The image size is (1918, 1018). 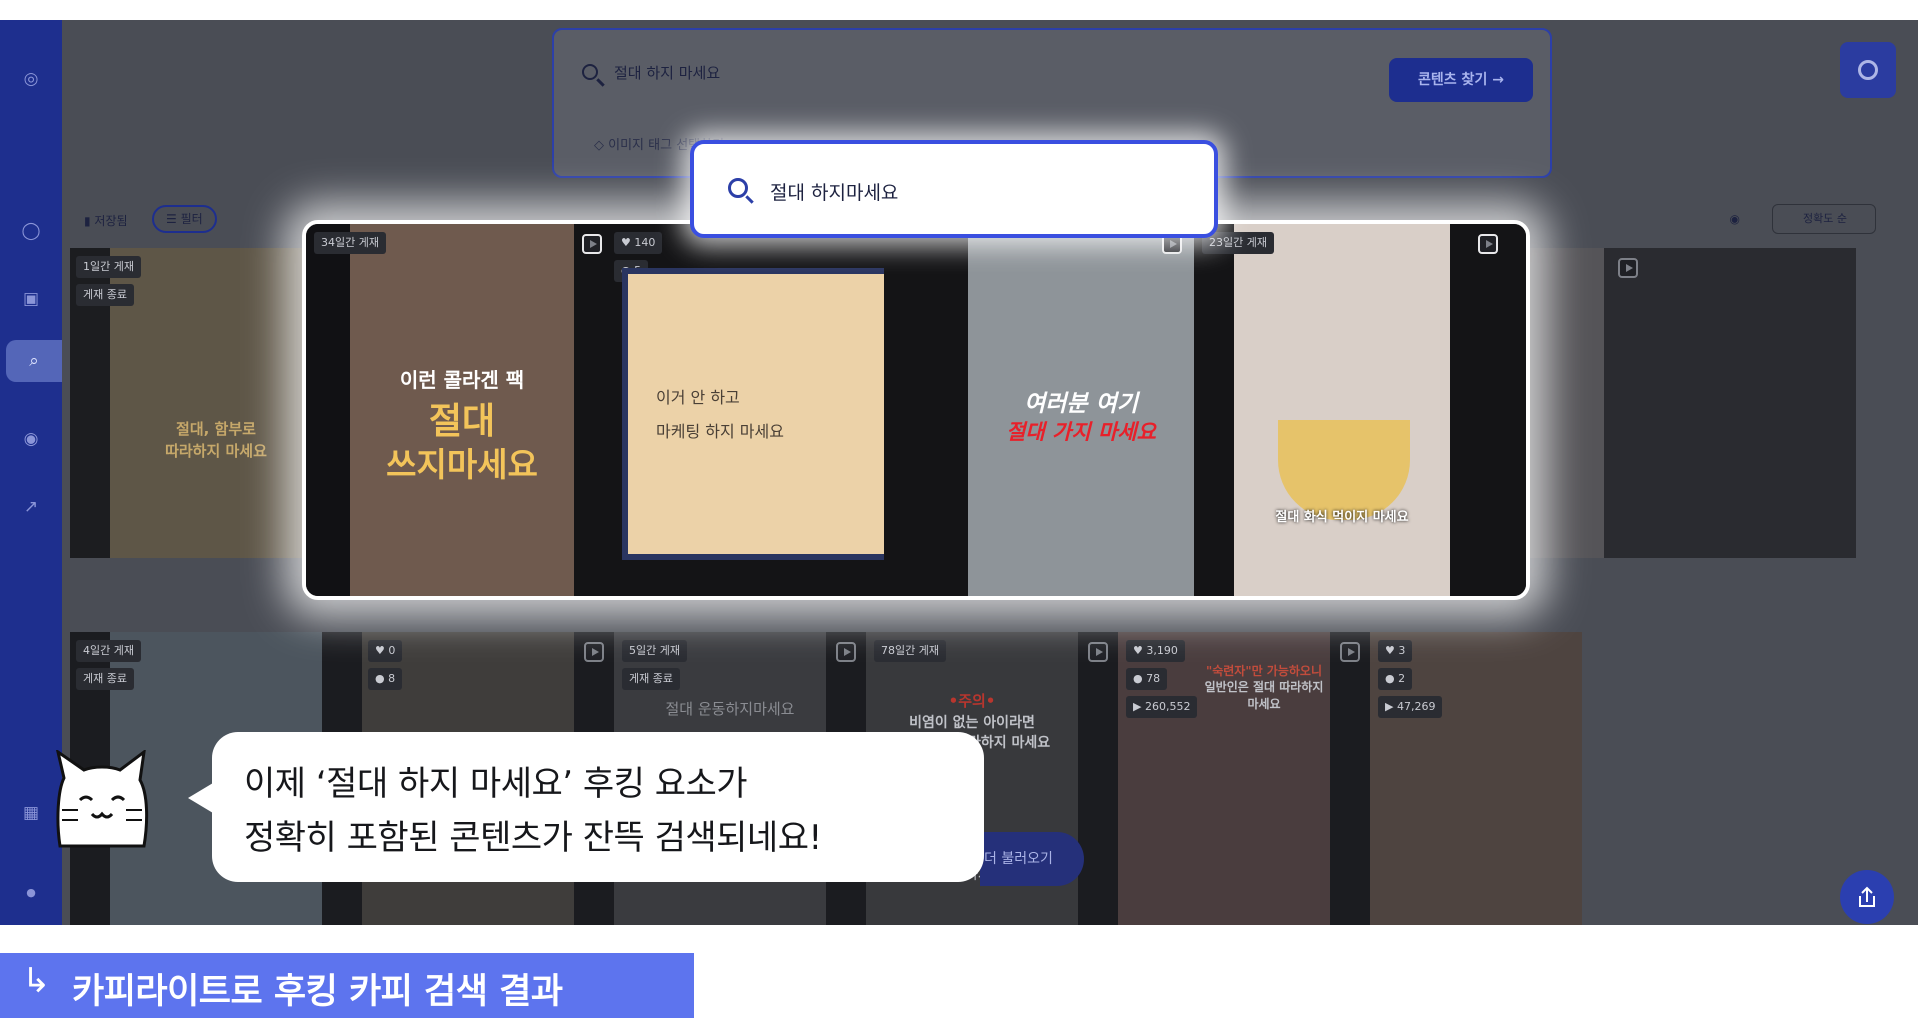 I want to click on chat-icon: ◯, so click(x=31, y=231).